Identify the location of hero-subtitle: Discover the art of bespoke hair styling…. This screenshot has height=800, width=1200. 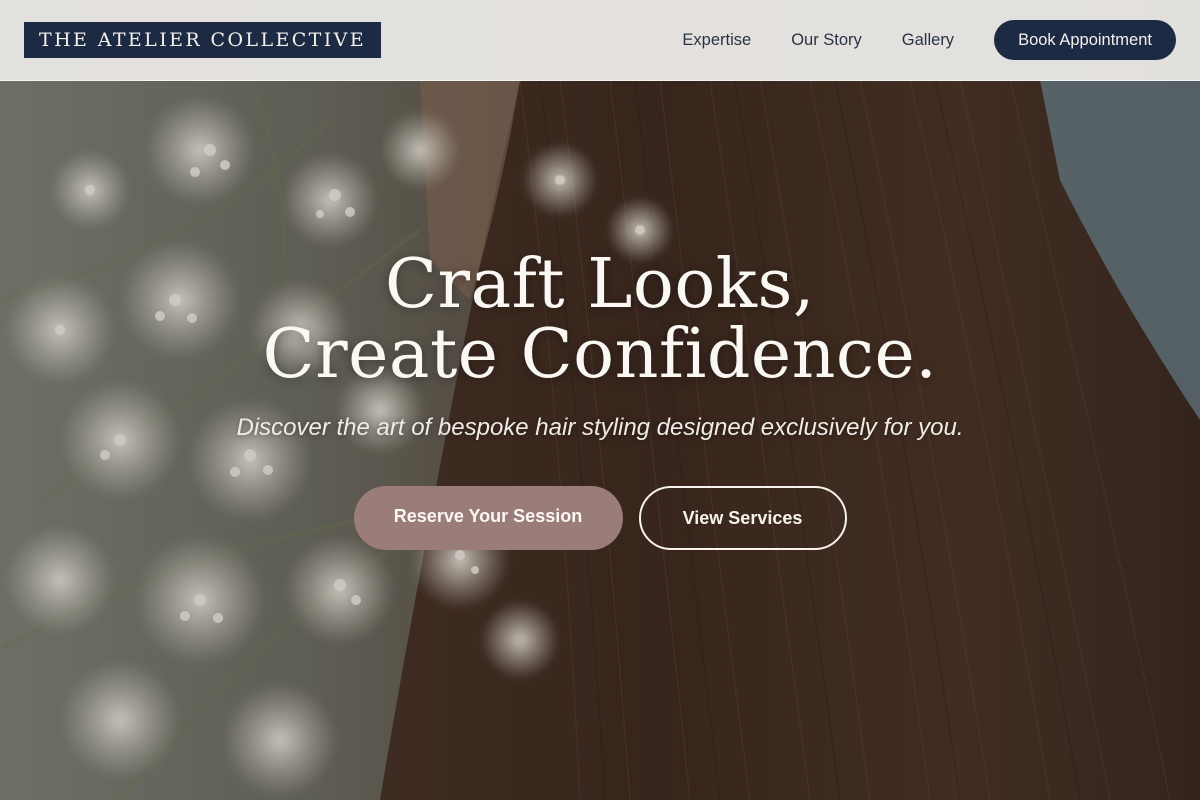
(600, 427).